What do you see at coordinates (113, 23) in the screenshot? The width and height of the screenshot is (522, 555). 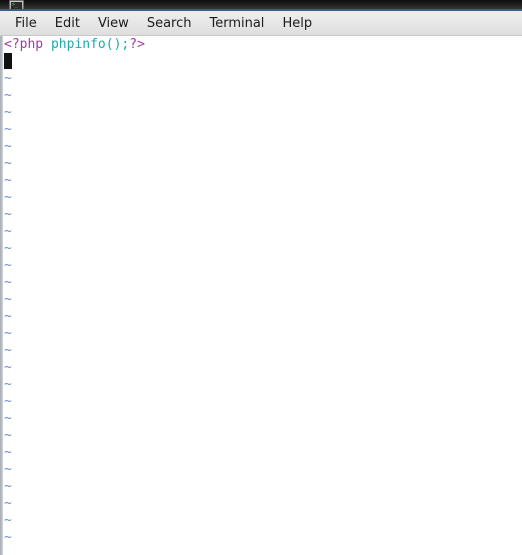 I see `menu-item-view: View` at bounding box center [113, 23].